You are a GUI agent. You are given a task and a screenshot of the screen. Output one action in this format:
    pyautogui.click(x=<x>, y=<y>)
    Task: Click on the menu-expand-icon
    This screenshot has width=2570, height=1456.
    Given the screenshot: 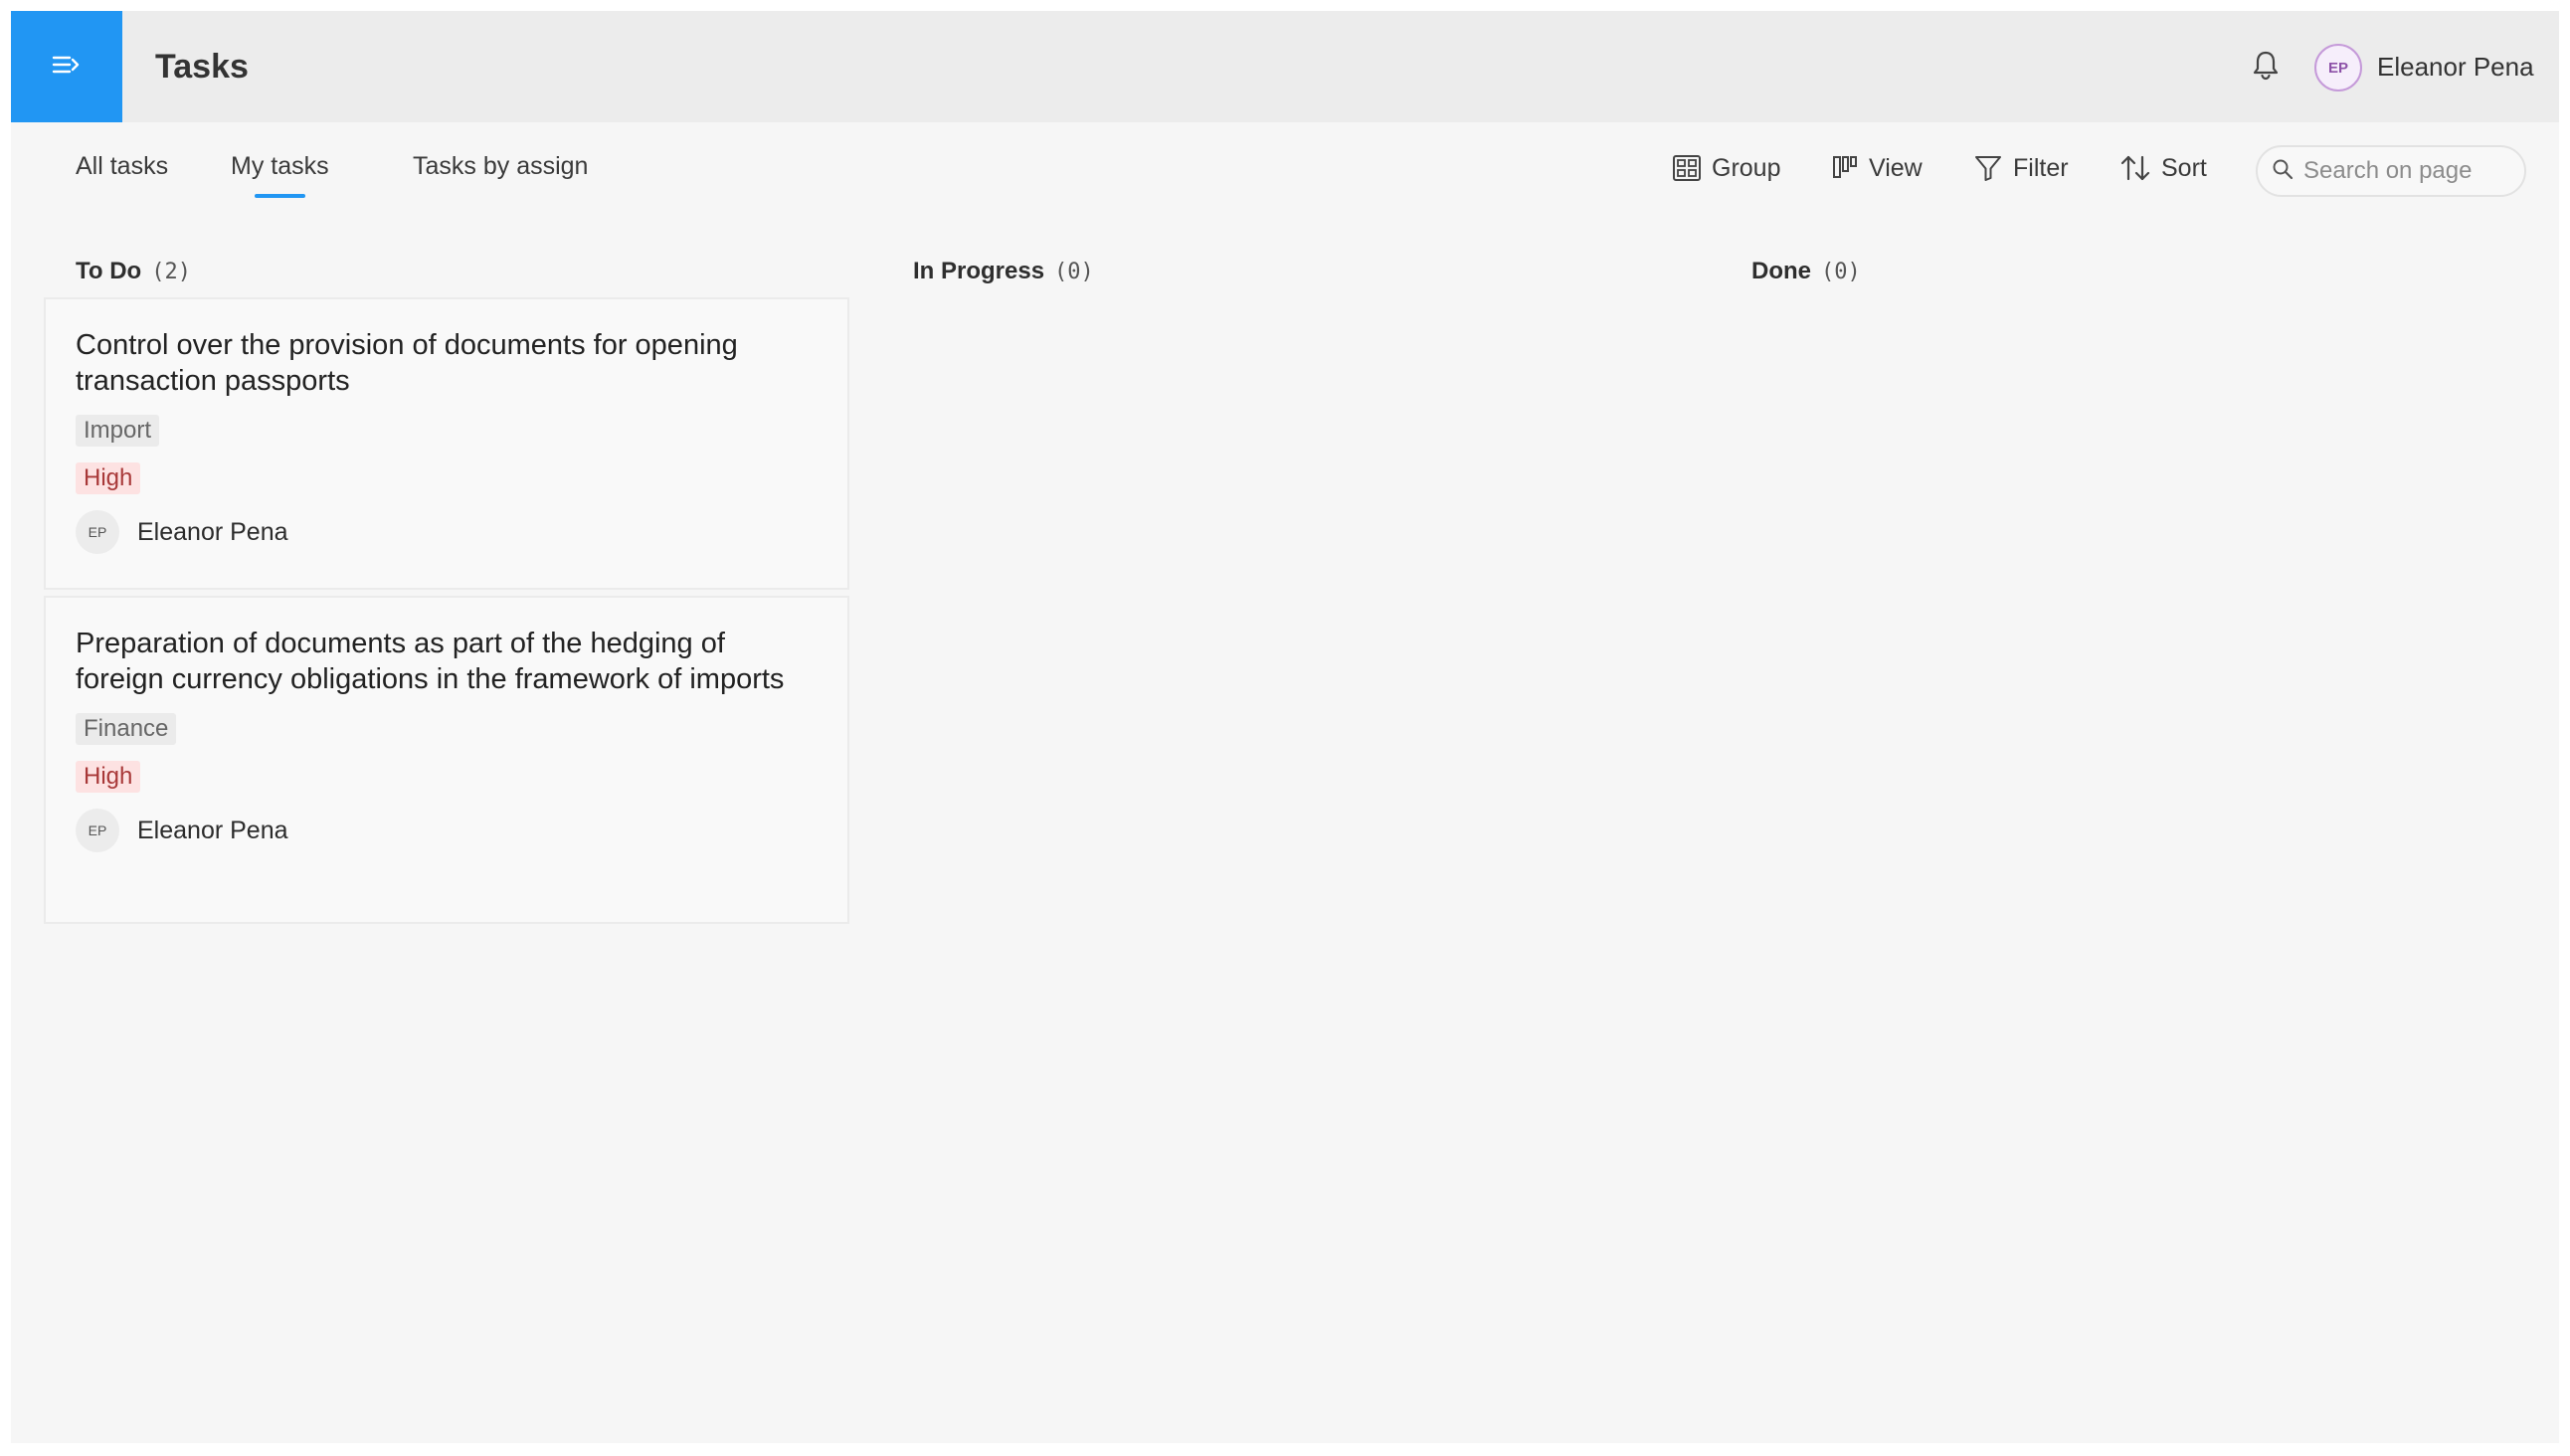 What is the action you would take?
    pyautogui.click(x=67, y=67)
    